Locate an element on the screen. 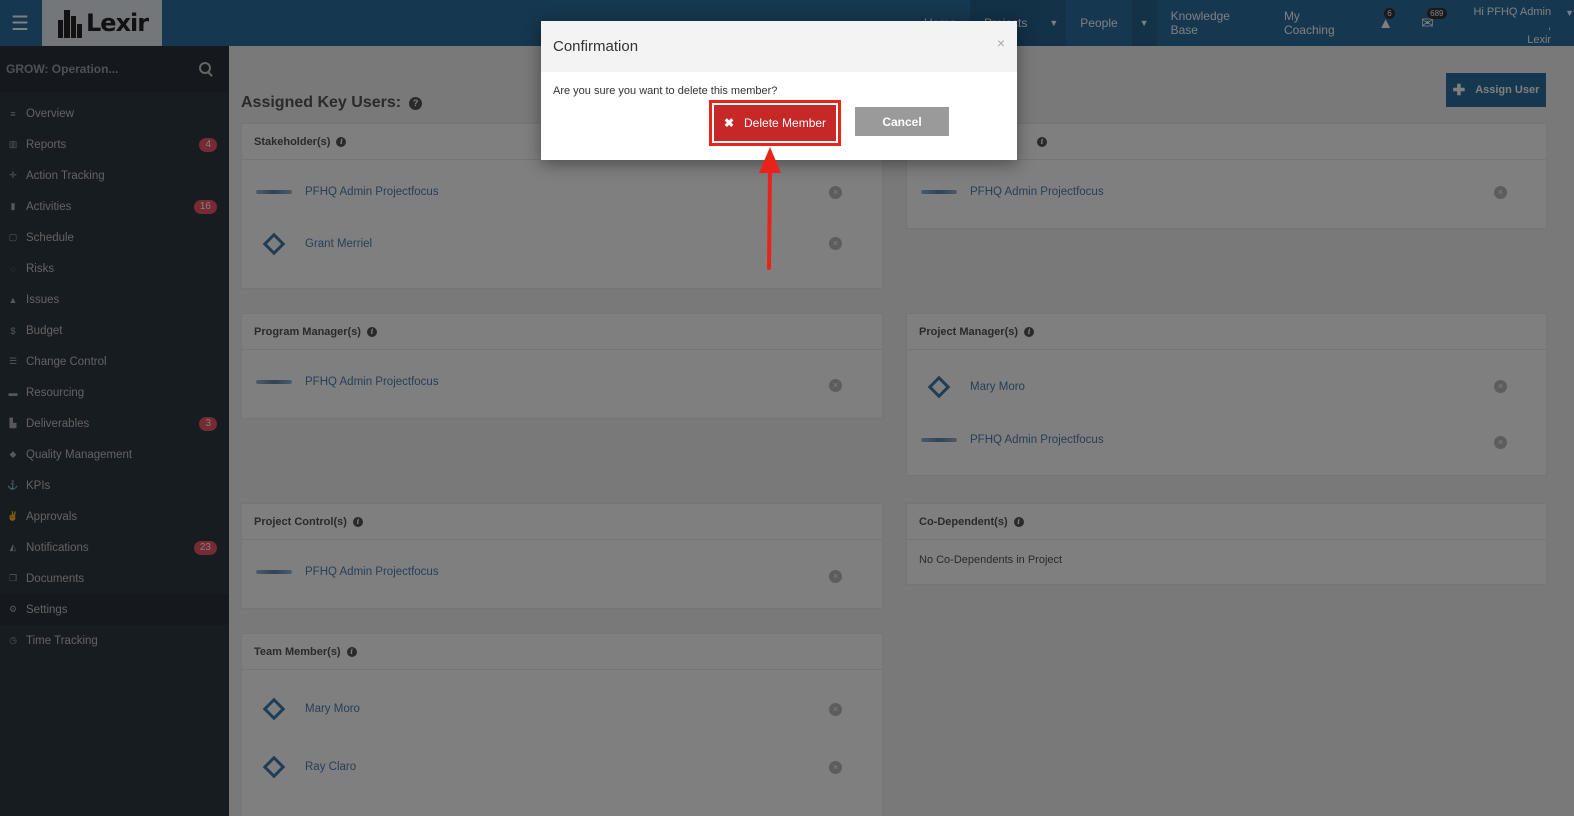 This screenshot has width=1574, height=816. annotation-arrow is located at coordinates (770, 208).